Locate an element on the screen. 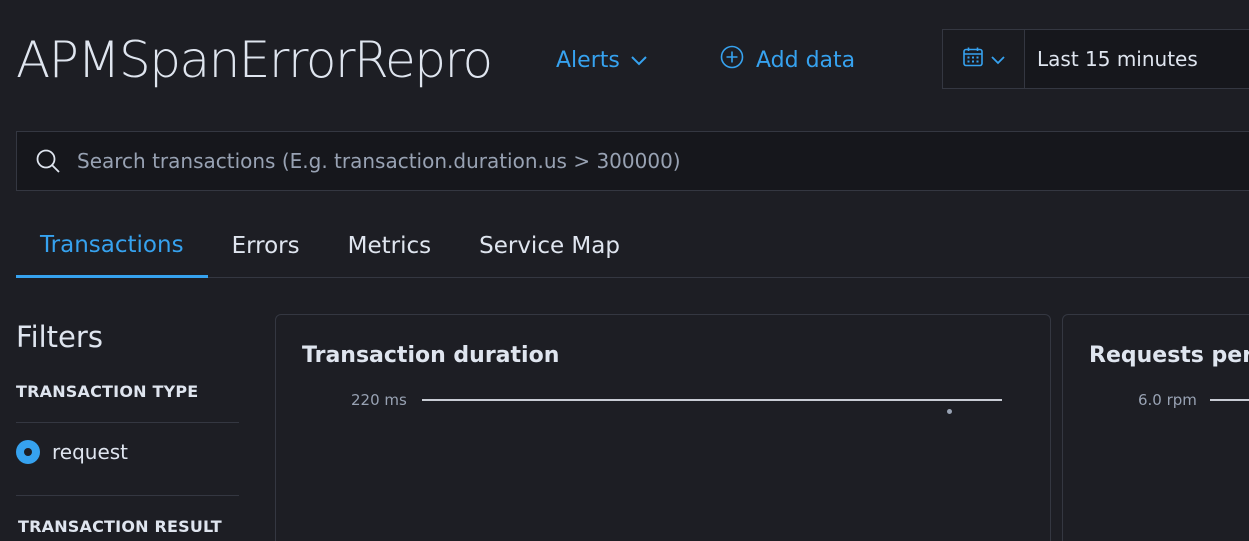 The height and width of the screenshot is (541, 1249). radio-selected-icon is located at coordinates (28, 452).